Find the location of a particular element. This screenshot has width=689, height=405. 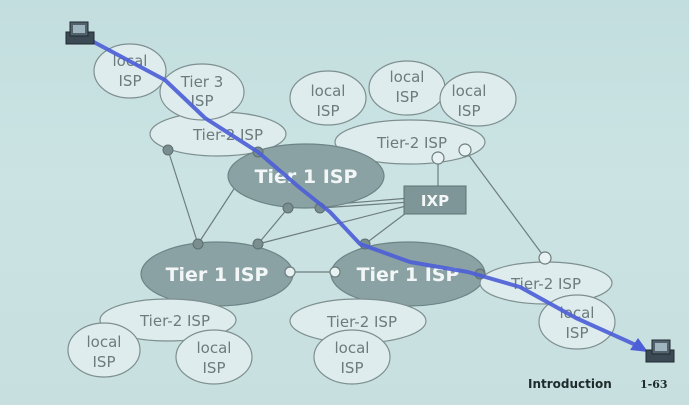

tier1-isp-right: Tier 1 ISP is located at coordinates (408, 274).